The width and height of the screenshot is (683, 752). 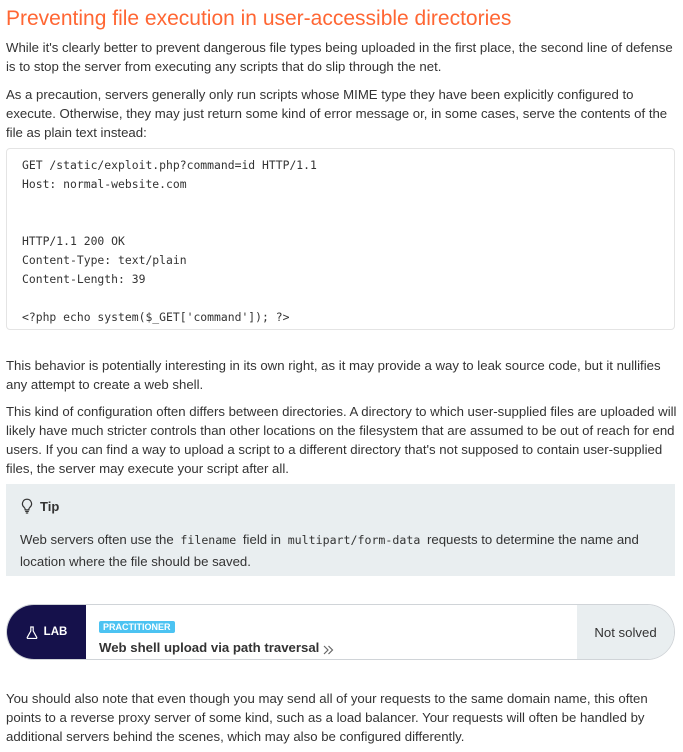 I want to click on lab-title-link: Web shell upload via path traversal, so click(x=331, y=647).